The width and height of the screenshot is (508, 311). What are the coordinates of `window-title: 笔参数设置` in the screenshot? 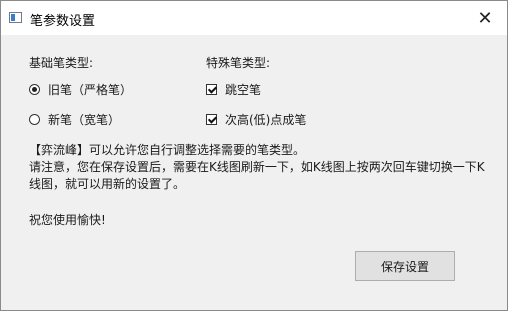 It's located at (63, 21).